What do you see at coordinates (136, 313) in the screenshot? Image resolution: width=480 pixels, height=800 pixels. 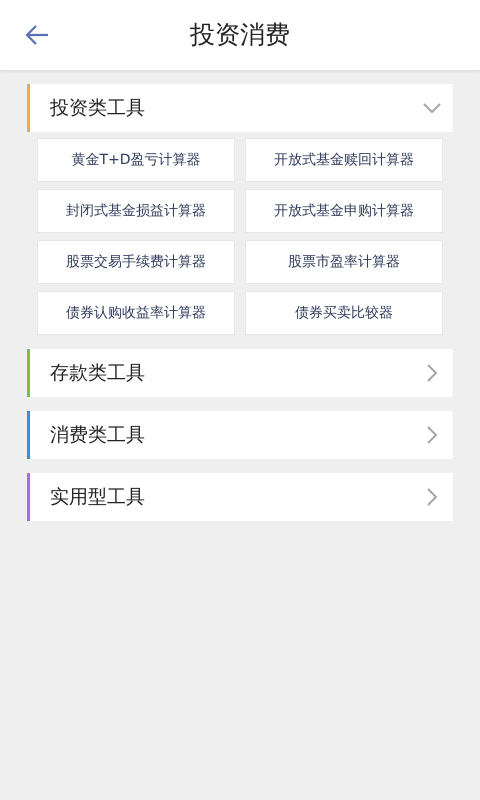 I see `calculator-button: 债券认购收益率计算器` at bounding box center [136, 313].